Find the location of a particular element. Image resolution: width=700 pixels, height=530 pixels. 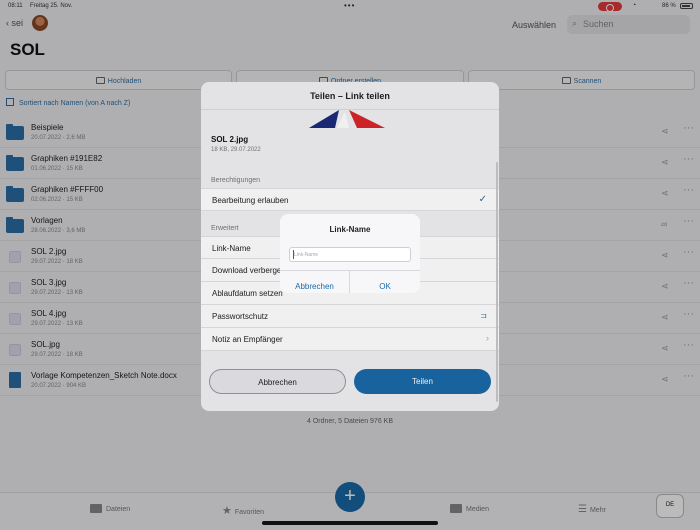

dialog-cancel-button: Abbrechen is located at coordinates (315, 282).